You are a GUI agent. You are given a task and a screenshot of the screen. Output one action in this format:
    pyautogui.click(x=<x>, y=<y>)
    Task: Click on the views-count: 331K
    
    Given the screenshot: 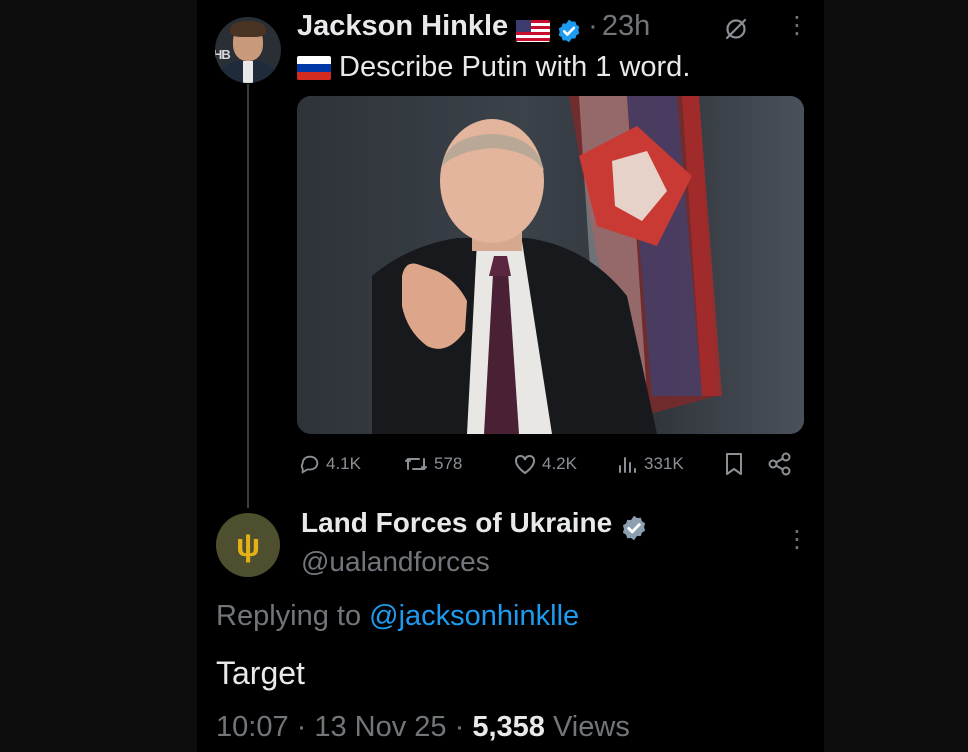 What is the action you would take?
    pyautogui.click(x=664, y=463)
    